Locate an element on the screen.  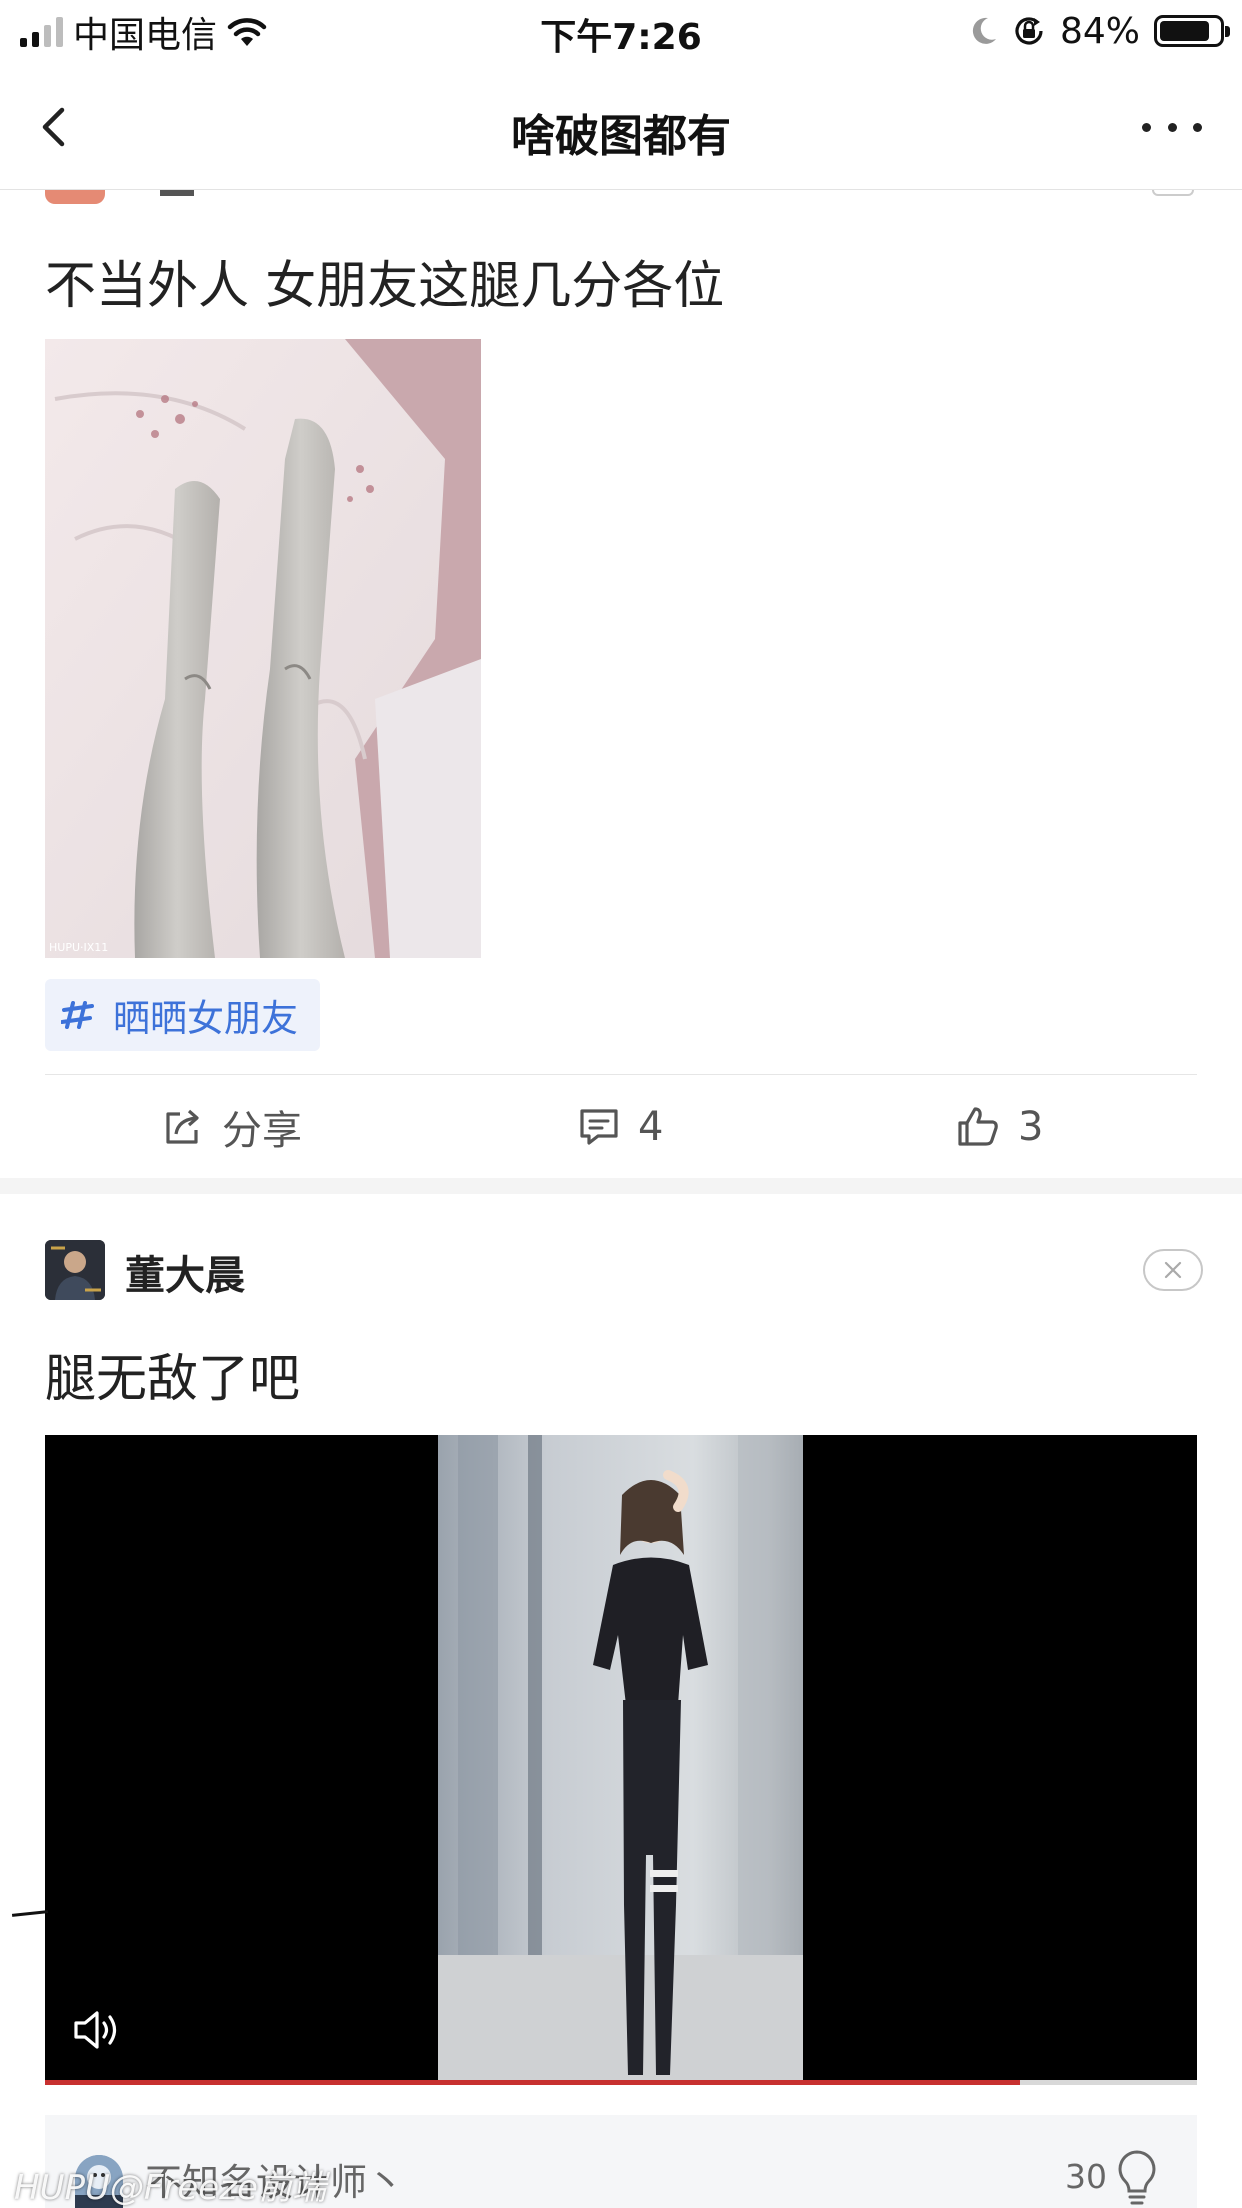
post1-title: 不当外人 女朋友这腿几分各位 is located at coordinates (384, 281).